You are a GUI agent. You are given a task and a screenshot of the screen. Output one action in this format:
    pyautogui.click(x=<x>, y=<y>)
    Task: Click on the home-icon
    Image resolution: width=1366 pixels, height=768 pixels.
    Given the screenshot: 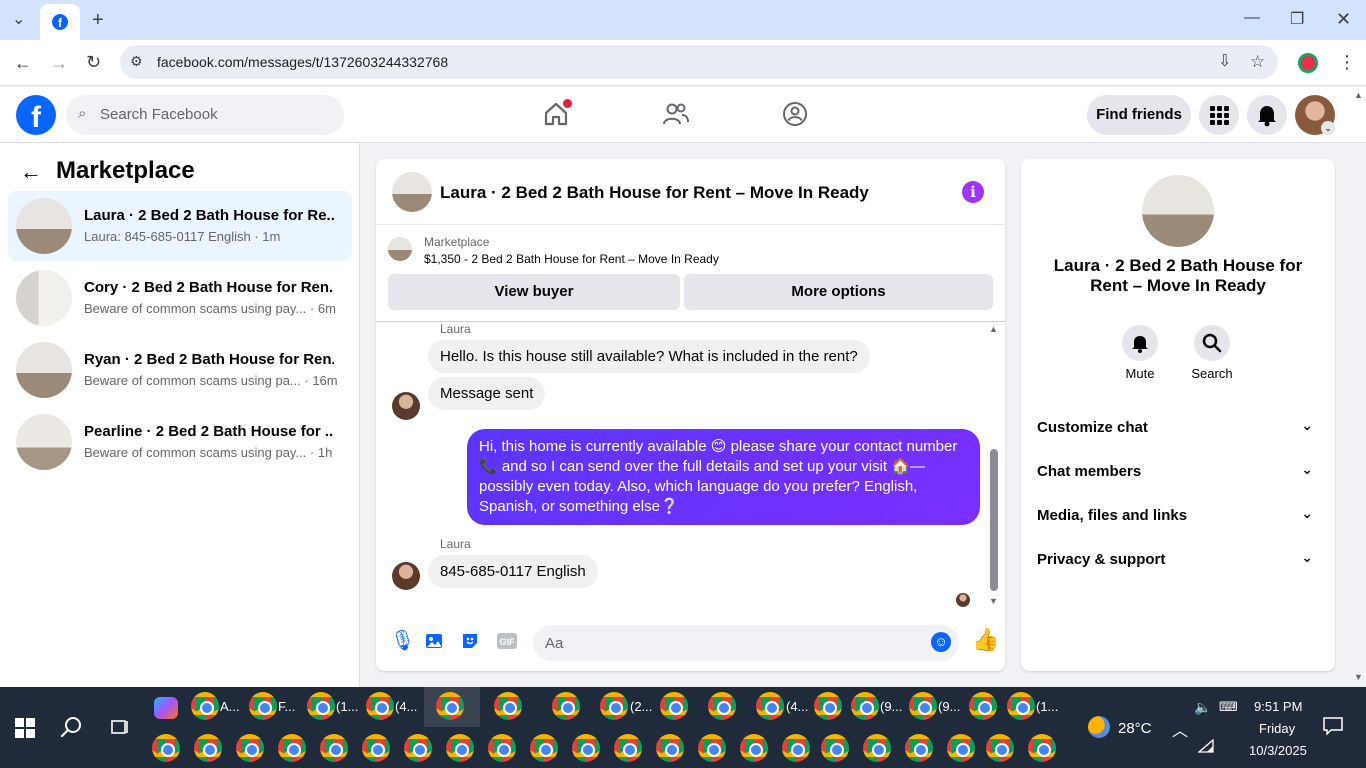 What is the action you would take?
    pyautogui.click(x=557, y=113)
    